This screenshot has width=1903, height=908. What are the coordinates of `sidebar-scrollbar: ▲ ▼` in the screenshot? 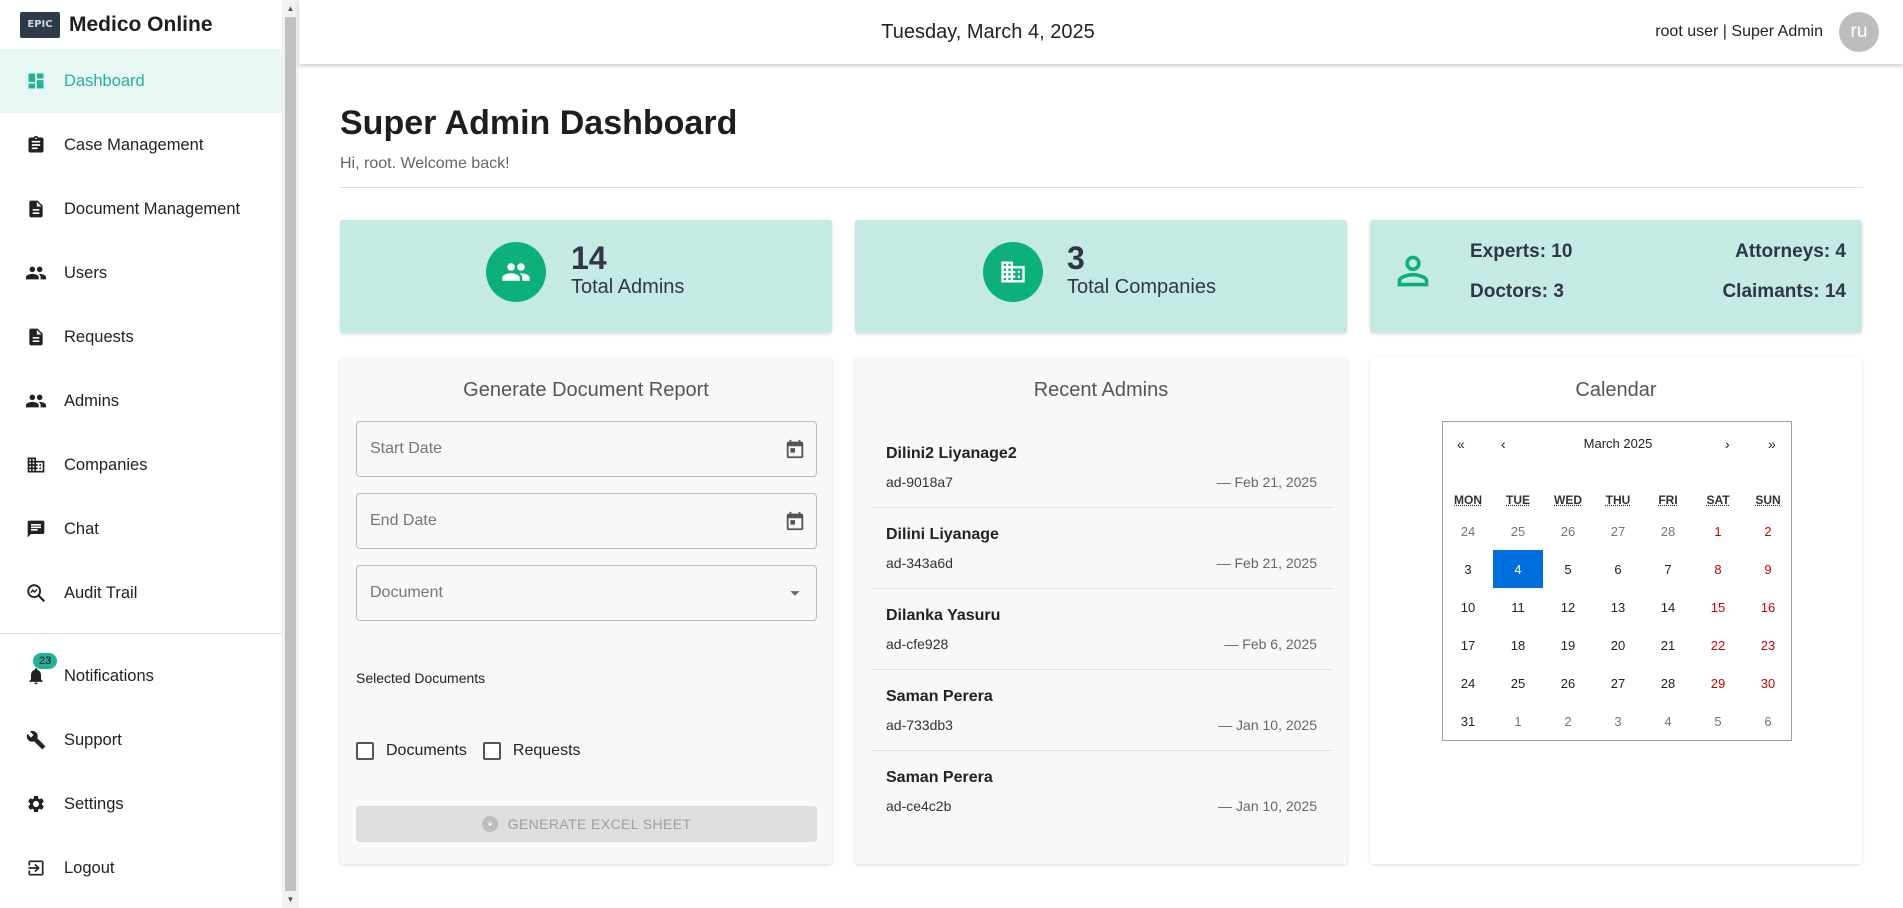 It's located at (290, 454).